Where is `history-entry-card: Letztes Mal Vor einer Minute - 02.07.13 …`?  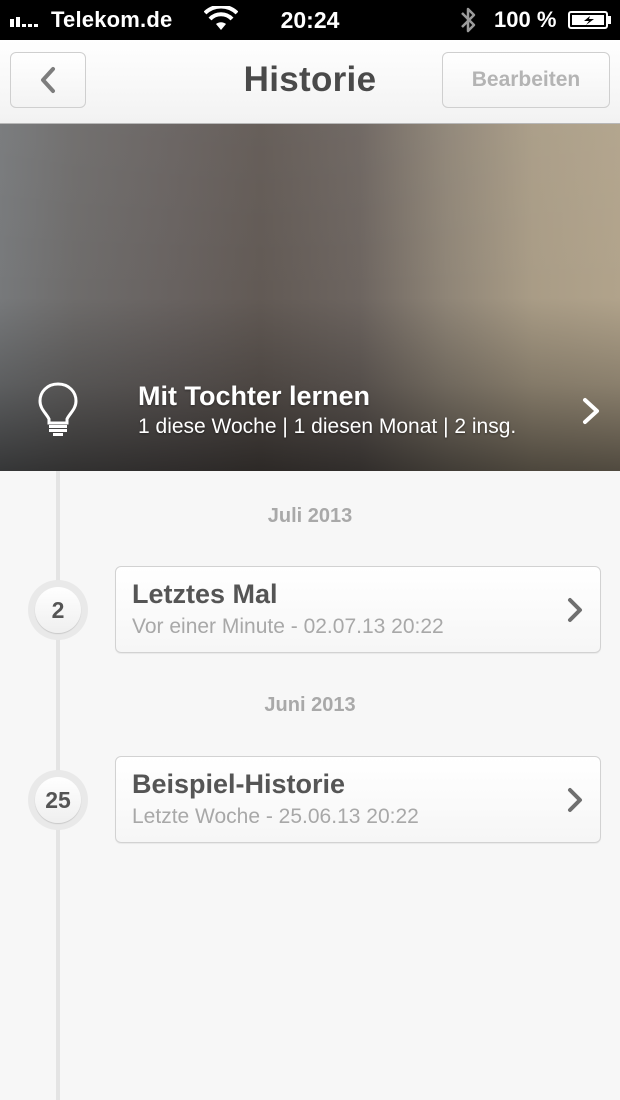 history-entry-card: Letztes Mal Vor einer Minute - 02.07.13 … is located at coordinates (358, 609).